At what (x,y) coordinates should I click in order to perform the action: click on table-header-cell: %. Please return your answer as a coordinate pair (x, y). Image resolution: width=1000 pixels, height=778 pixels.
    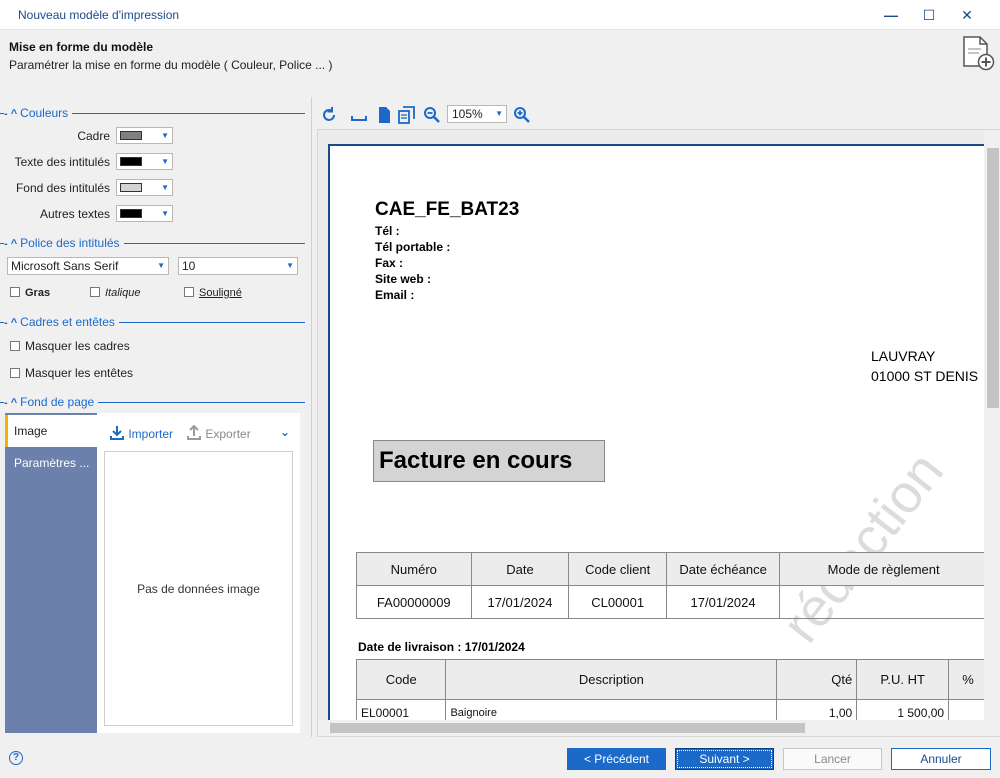
    Looking at the image, I should click on (968, 679).